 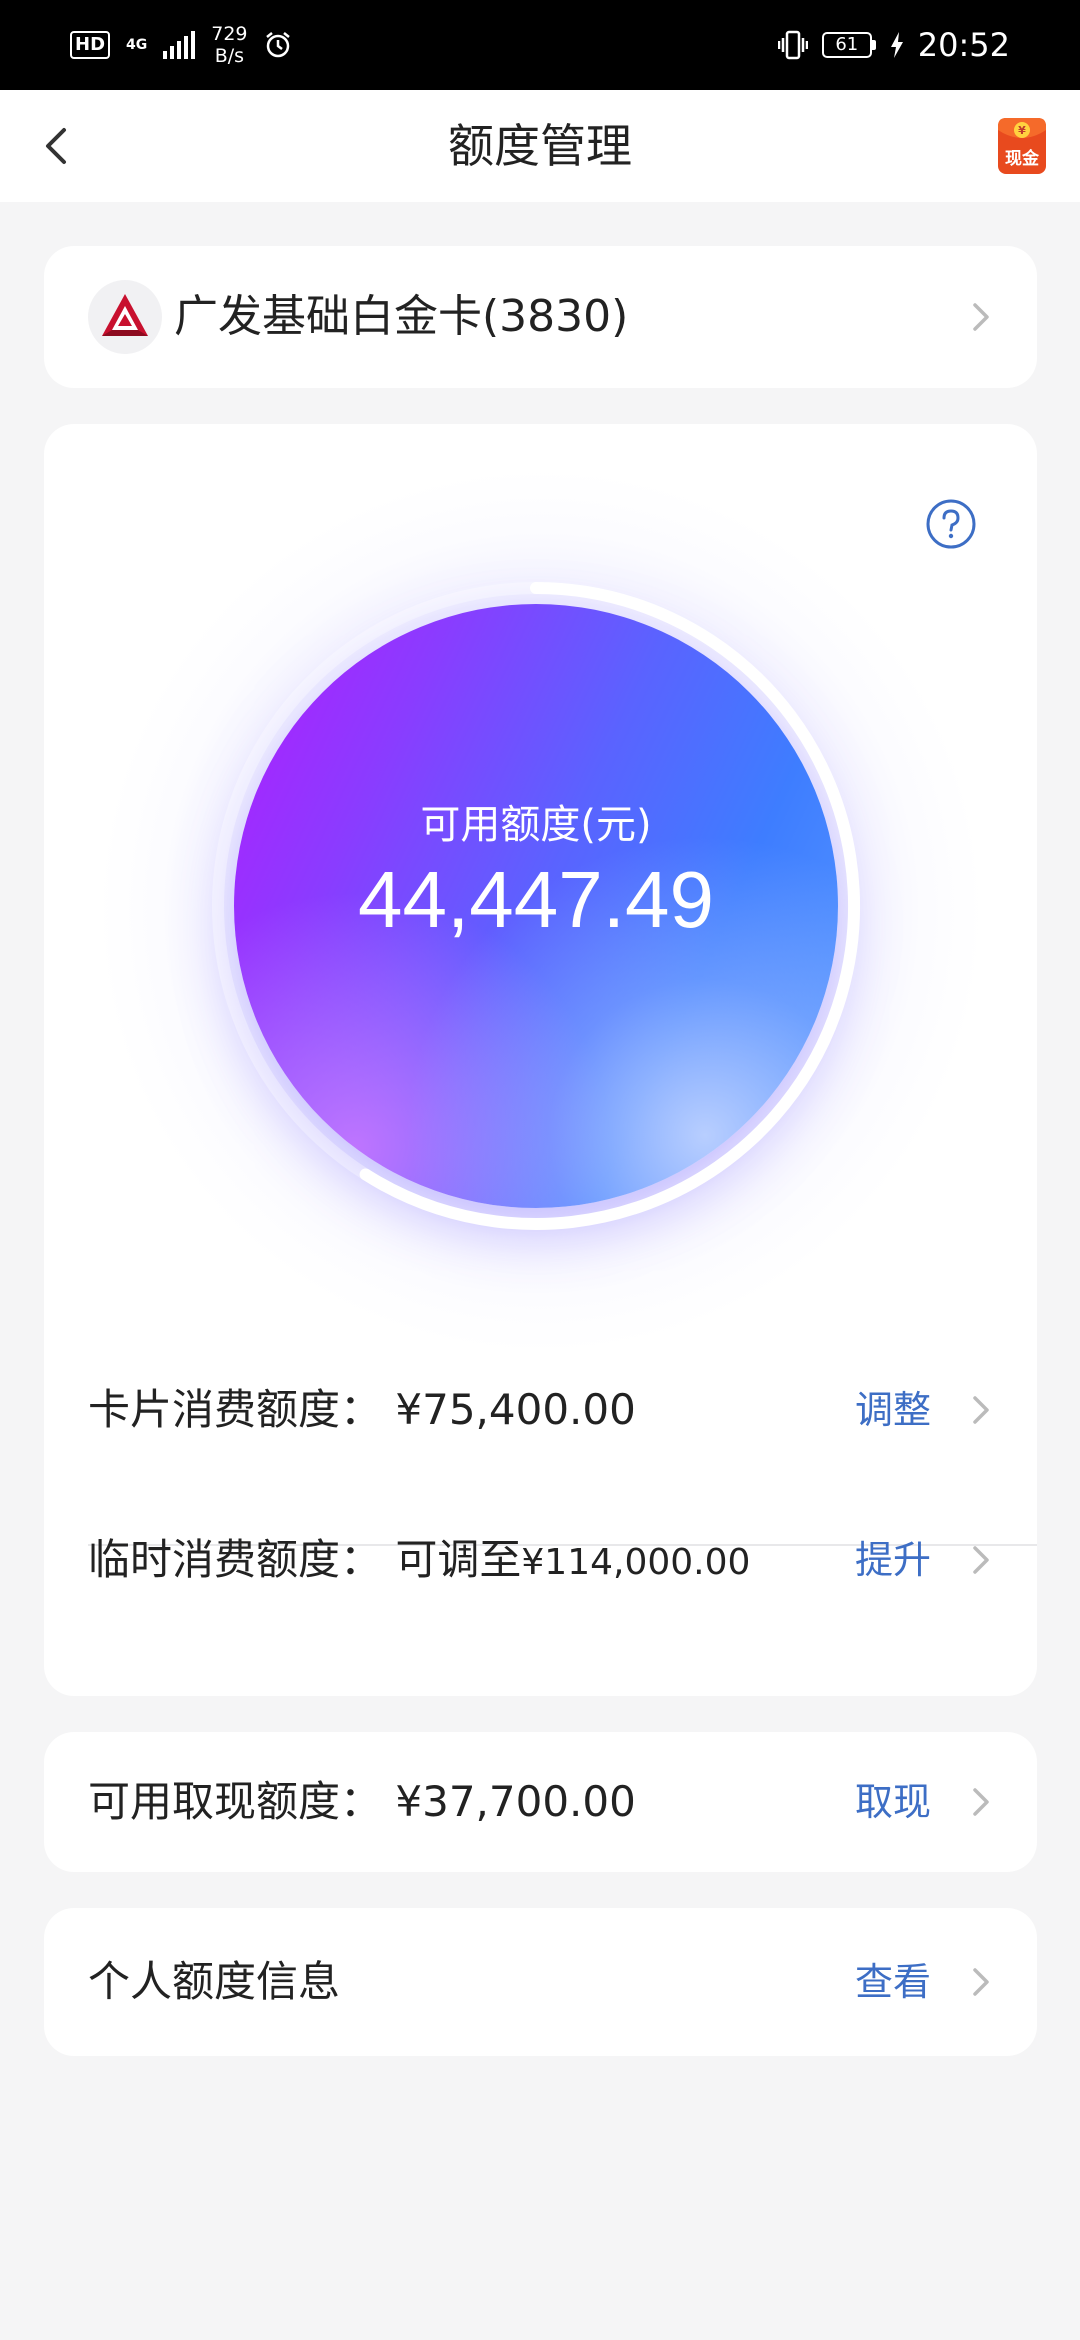 I want to click on bank-logo-icon, so click(x=125, y=315).